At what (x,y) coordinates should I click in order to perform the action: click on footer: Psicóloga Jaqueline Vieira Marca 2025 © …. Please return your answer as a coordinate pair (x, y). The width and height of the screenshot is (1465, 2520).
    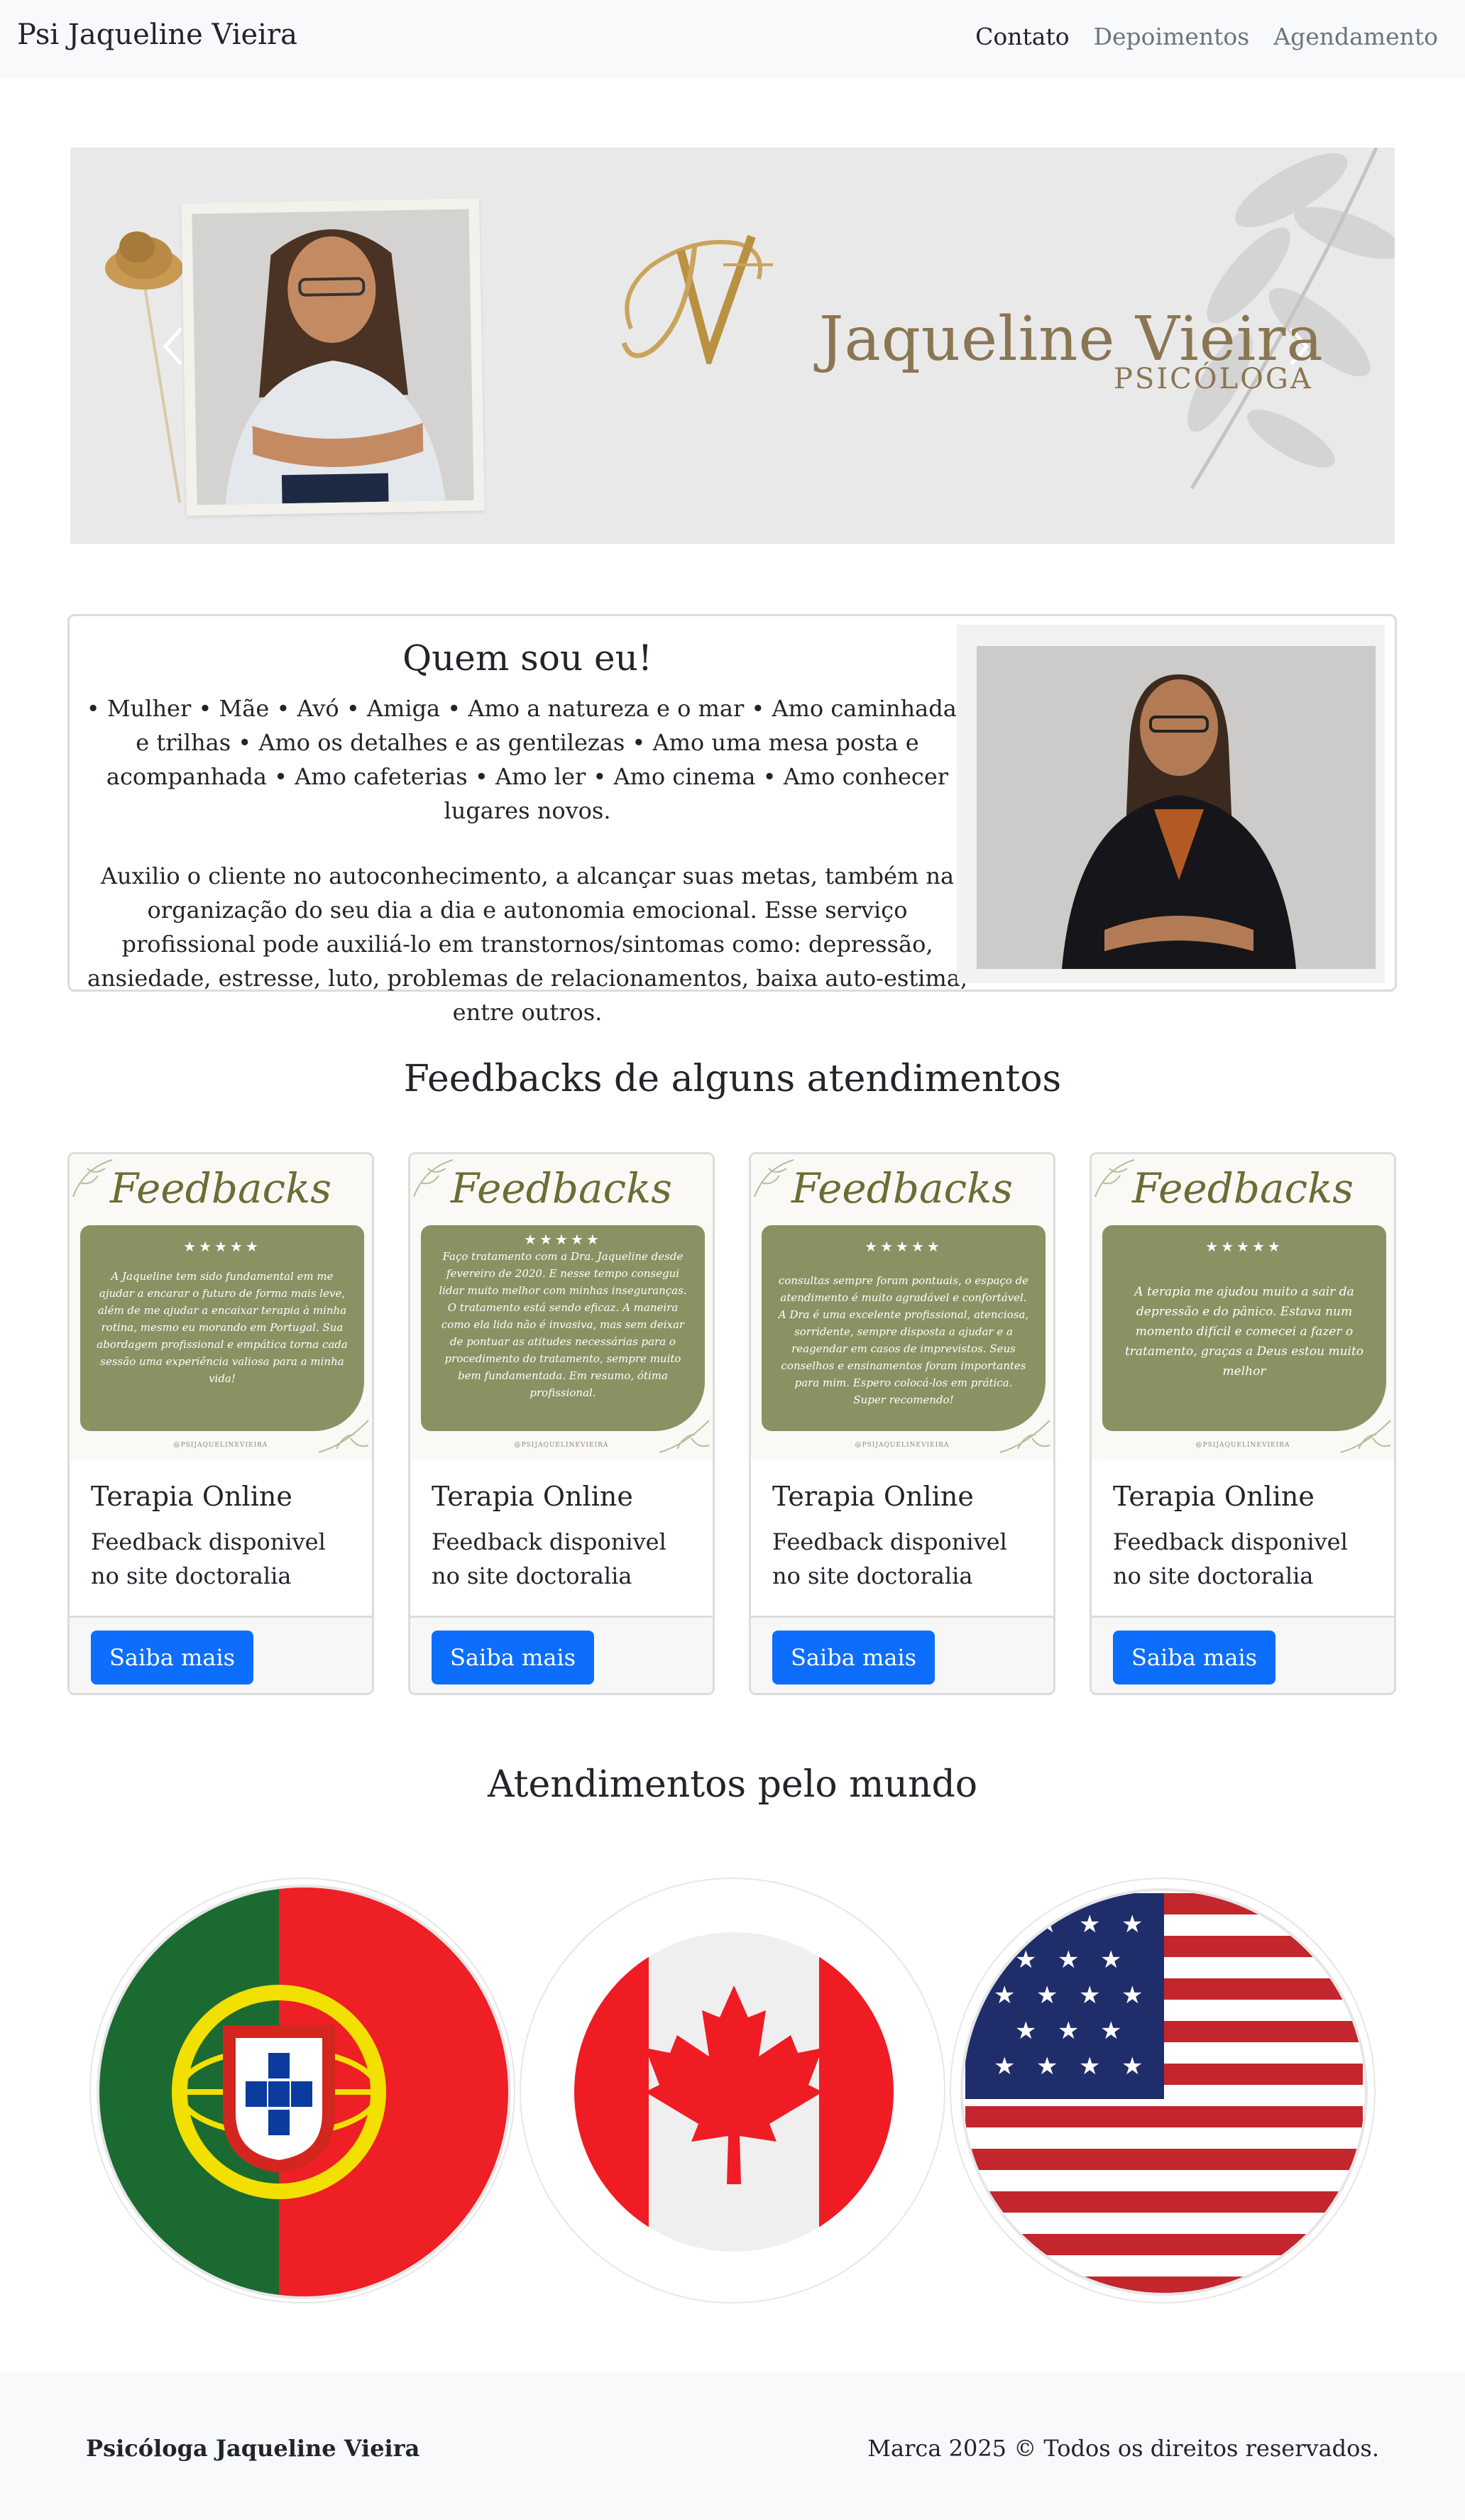
    Looking at the image, I should click on (732, 2446).